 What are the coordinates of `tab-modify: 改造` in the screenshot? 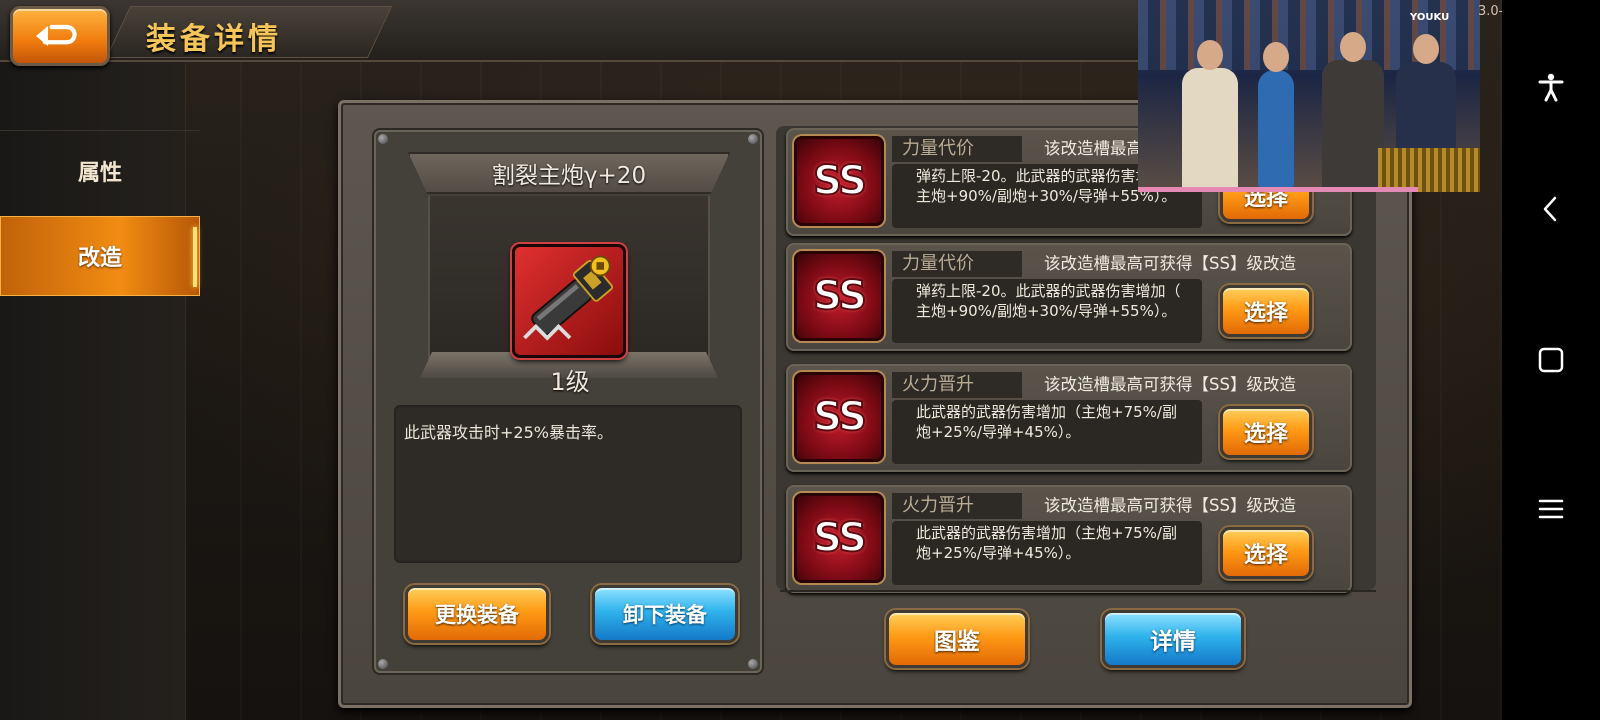 It's located at (100, 256).